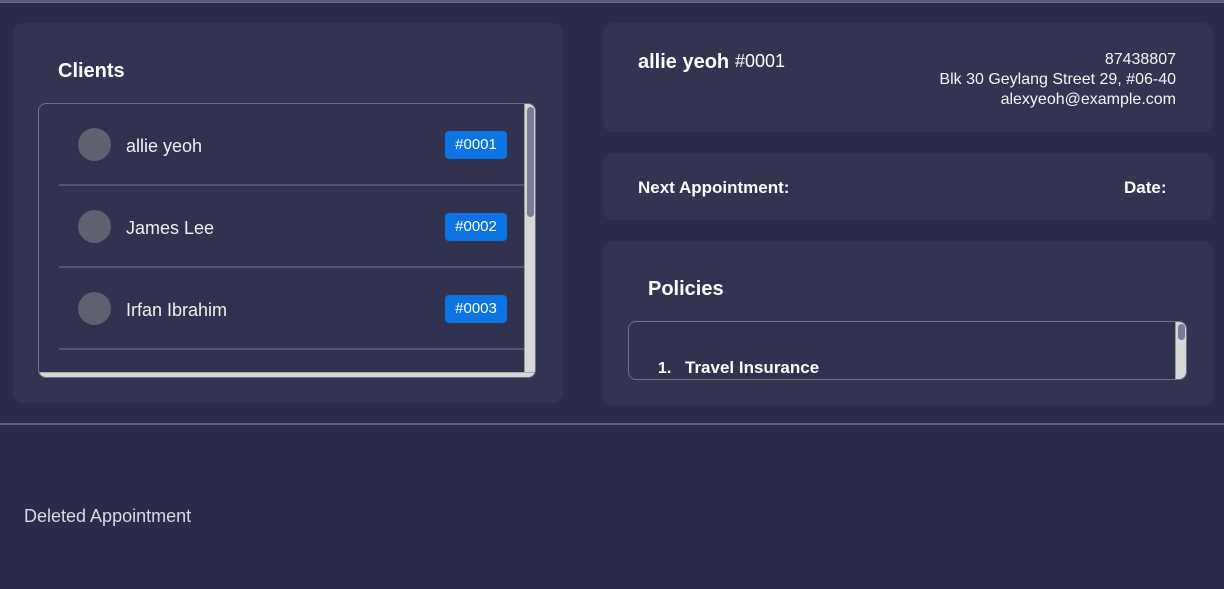 Image resolution: width=1224 pixels, height=589 pixels. Describe the element at coordinates (529, 240) in the screenshot. I see `client-list-scrollbar` at that location.